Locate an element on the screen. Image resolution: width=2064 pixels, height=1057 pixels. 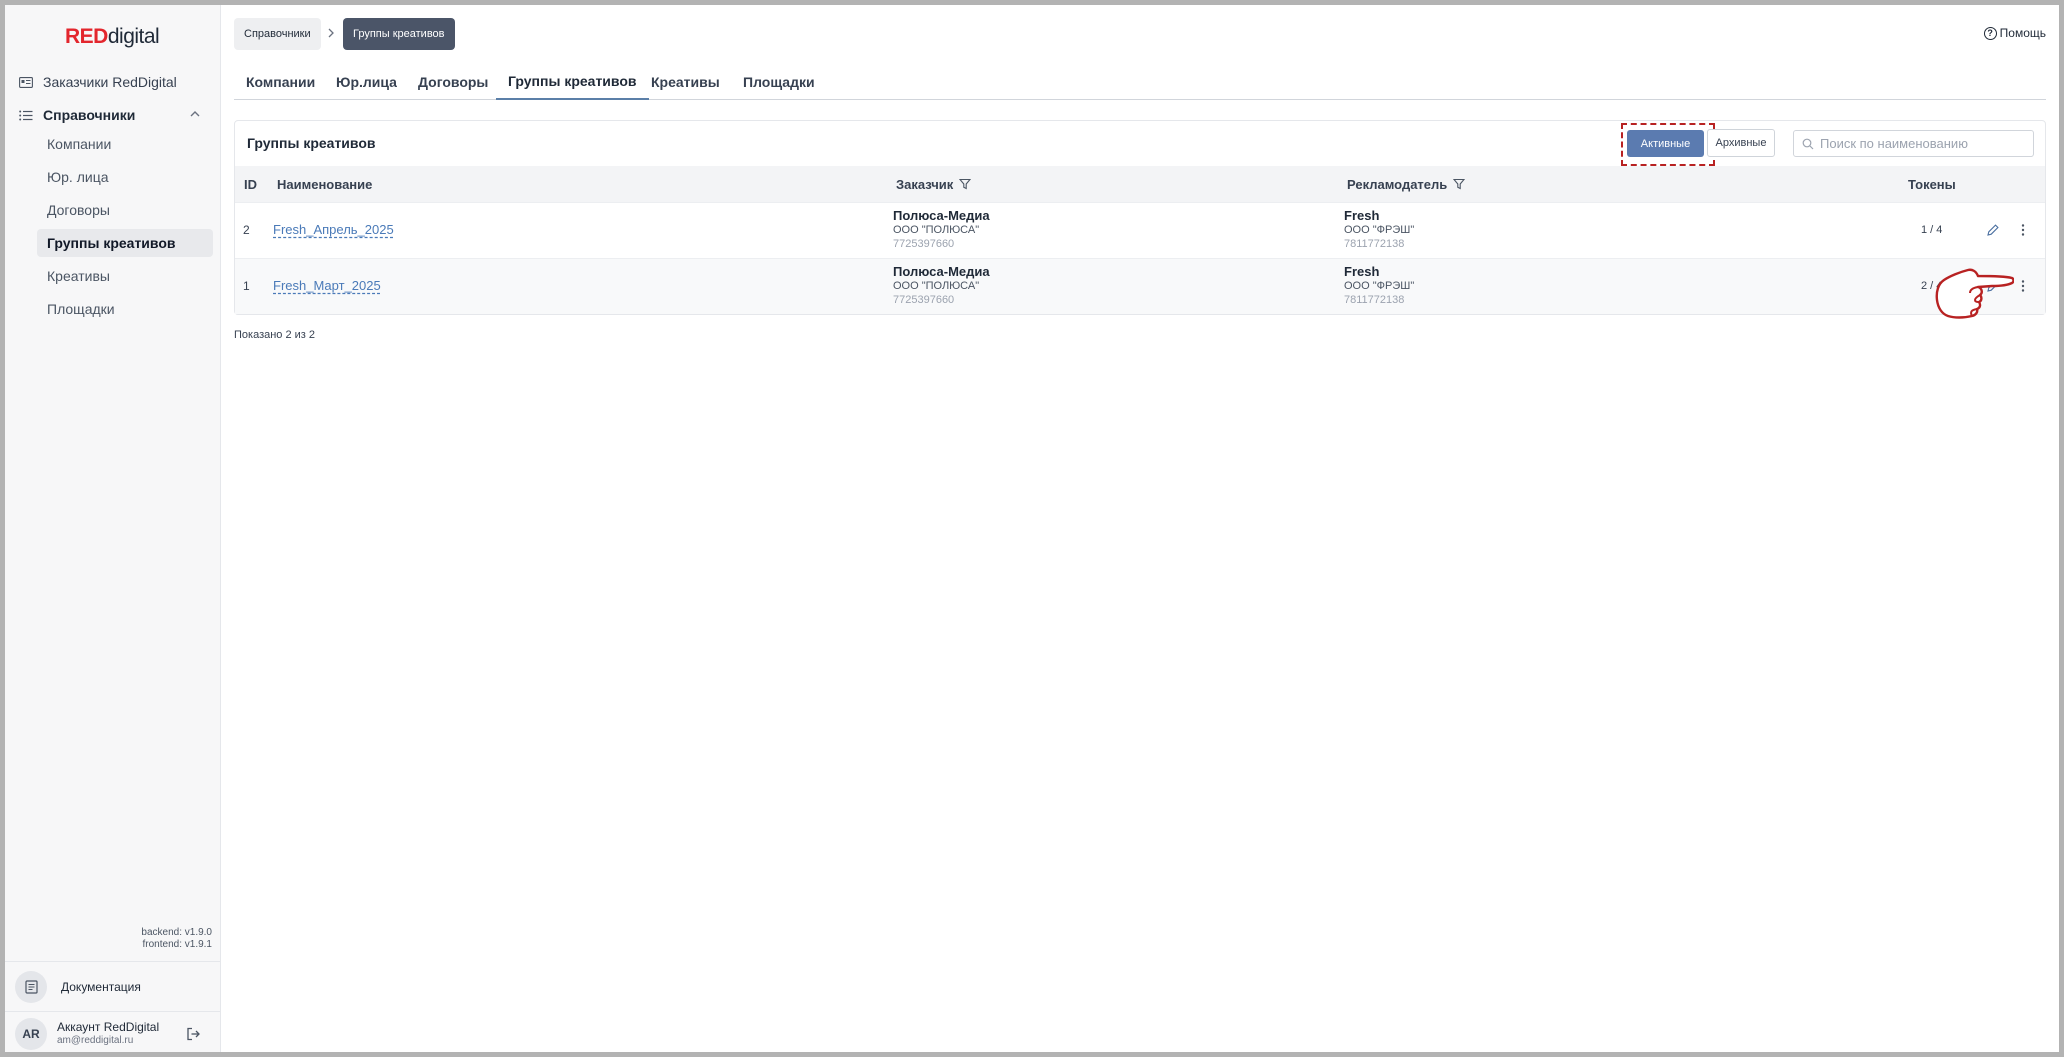
tab-platforms: Площадки is located at coordinates (779, 82).